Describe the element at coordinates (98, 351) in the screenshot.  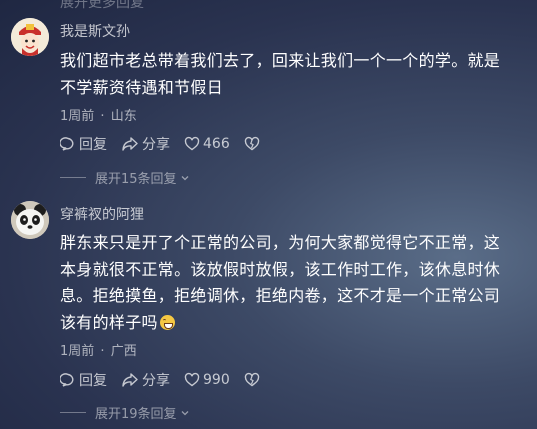
I see `comment-meta: 1周前 · 广西` at that location.